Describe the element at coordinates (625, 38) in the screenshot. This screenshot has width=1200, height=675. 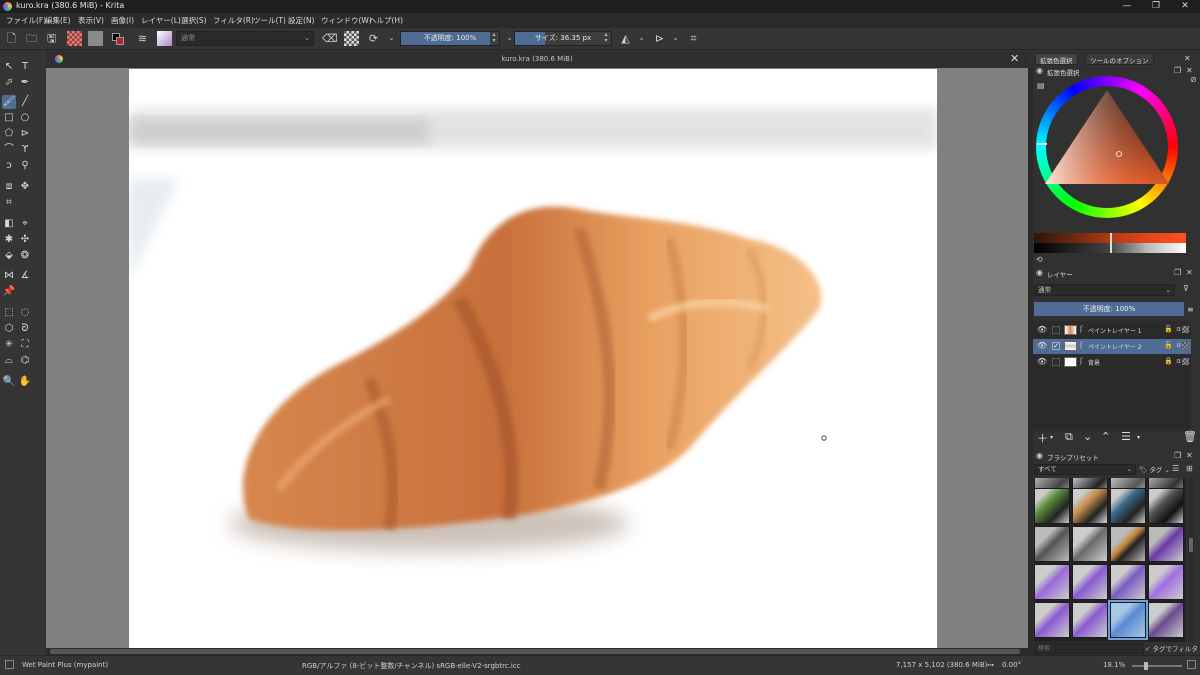
I see `mirror-horizontal-icon: ◭` at that location.